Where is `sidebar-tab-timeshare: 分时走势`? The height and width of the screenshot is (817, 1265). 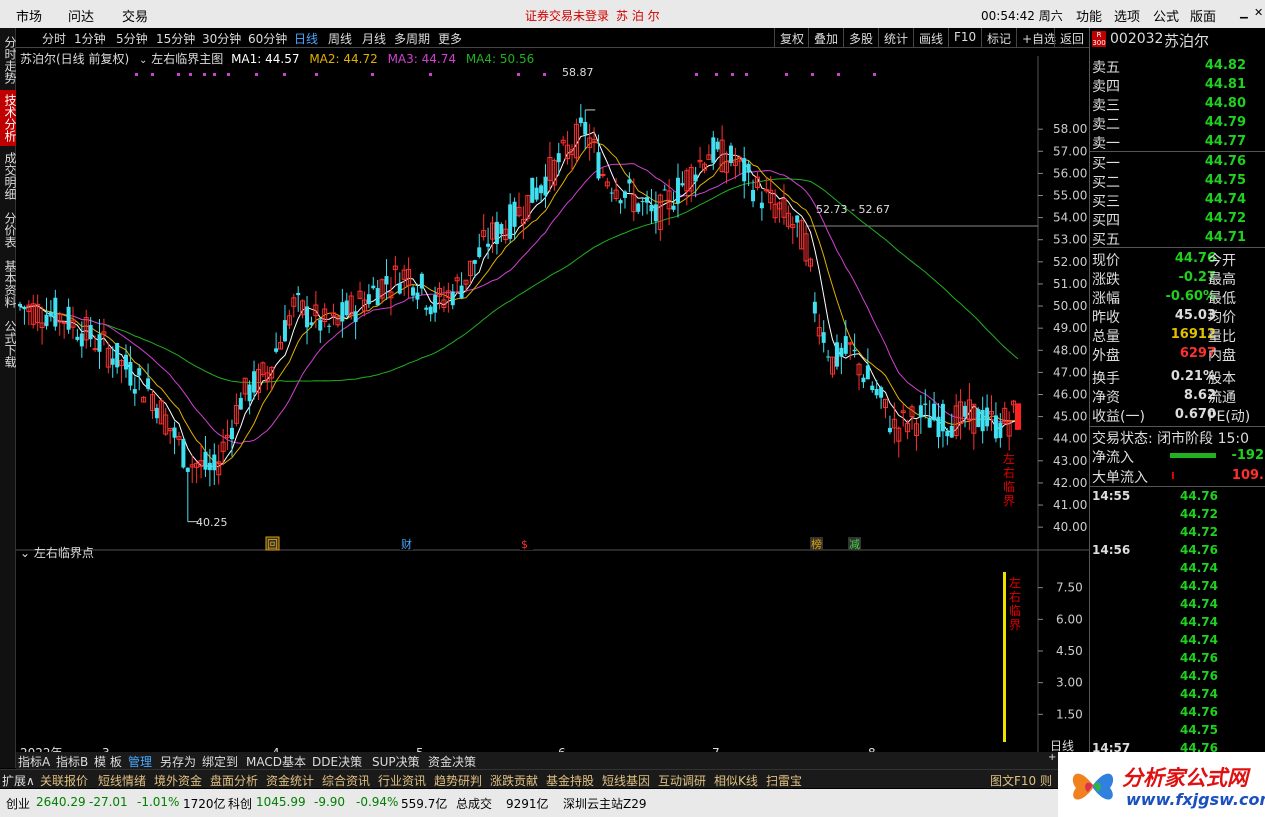 sidebar-tab-timeshare: 分时走势 is located at coordinates (8, 60).